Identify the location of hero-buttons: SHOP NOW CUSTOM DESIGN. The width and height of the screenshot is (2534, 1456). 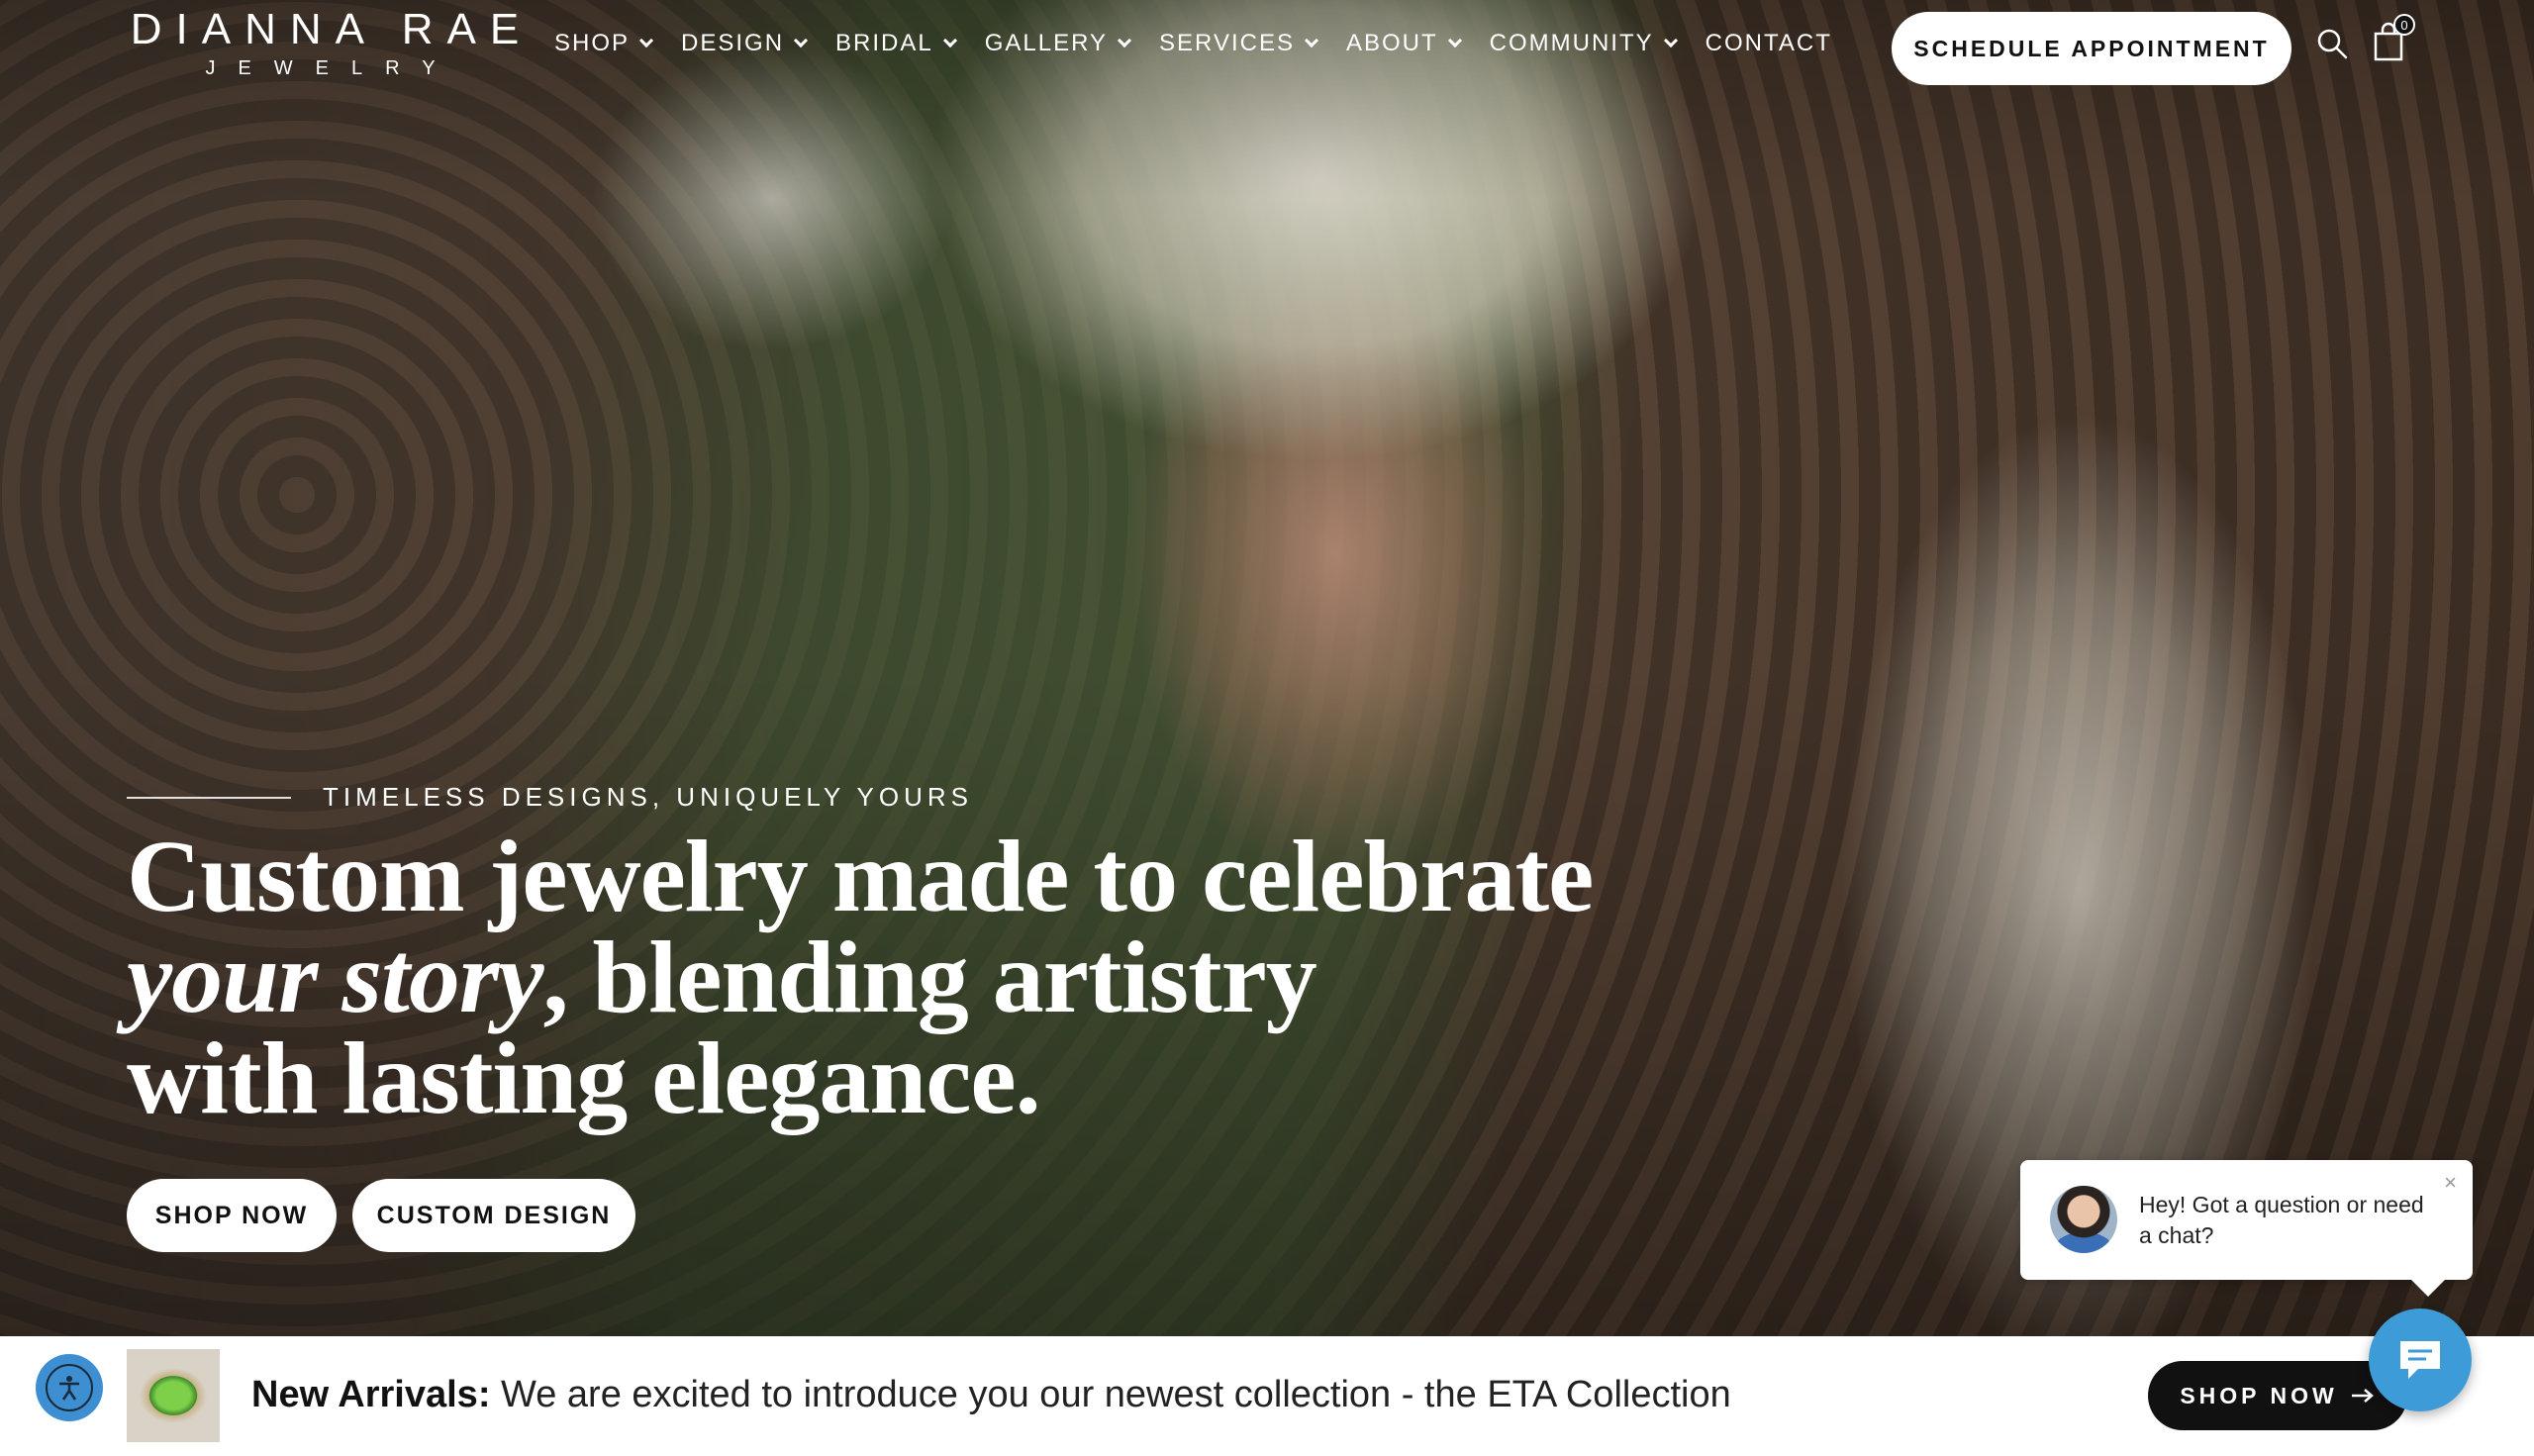
(389, 1215).